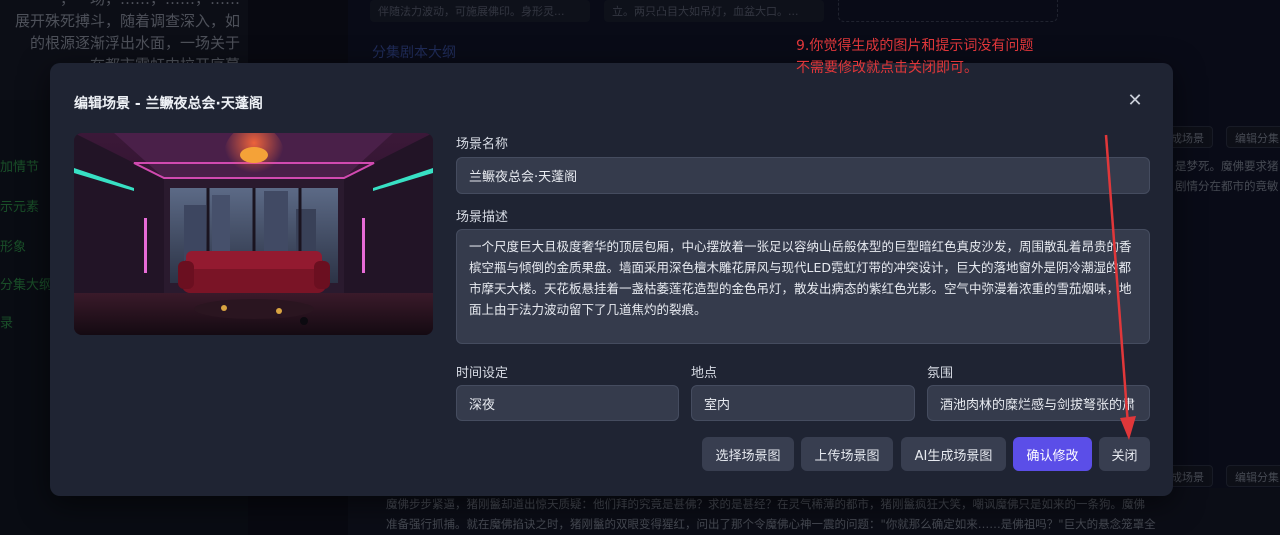 The image size is (1280, 535). I want to click on scene-image, so click(253, 234).